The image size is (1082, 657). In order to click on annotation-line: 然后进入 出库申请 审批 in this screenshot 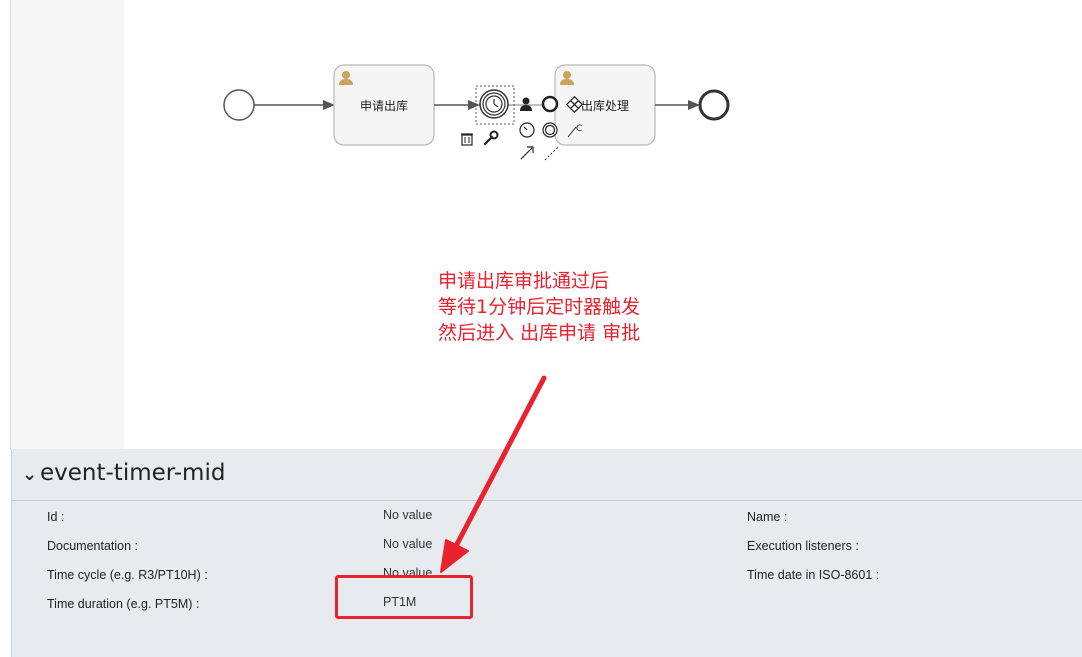, I will do `click(539, 333)`.